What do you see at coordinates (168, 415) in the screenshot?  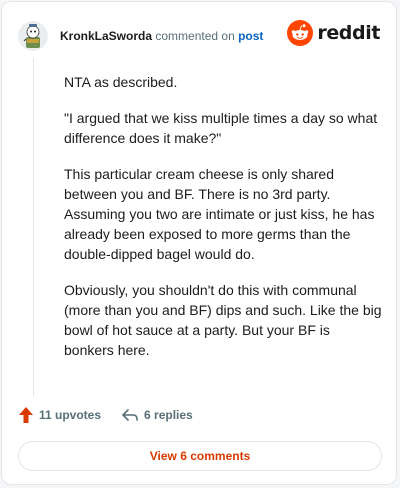 I see `reply-count: 6 replies` at bounding box center [168, 415].